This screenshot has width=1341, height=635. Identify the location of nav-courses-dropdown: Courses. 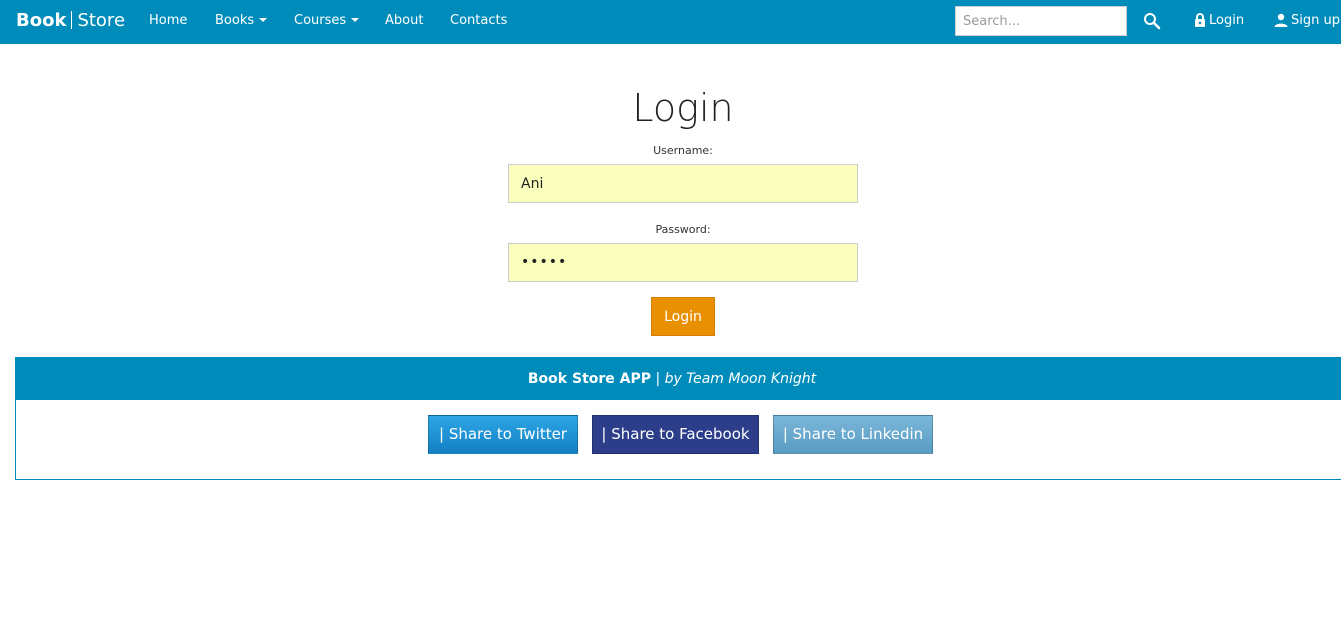
(327, 21).